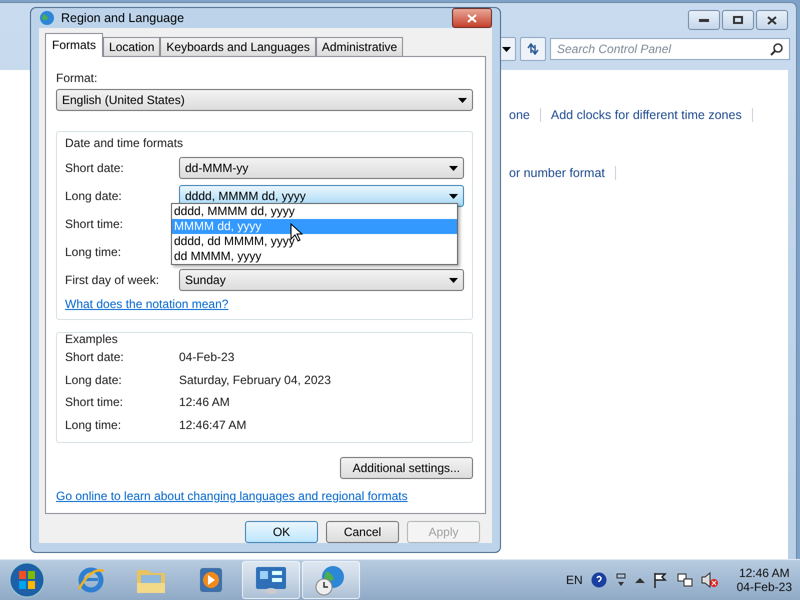 This screenshot has width=800, height=600. Describe the element at coordinates (362, 532) in the screenshot. I see `dialog-button: Cancel` at that location.